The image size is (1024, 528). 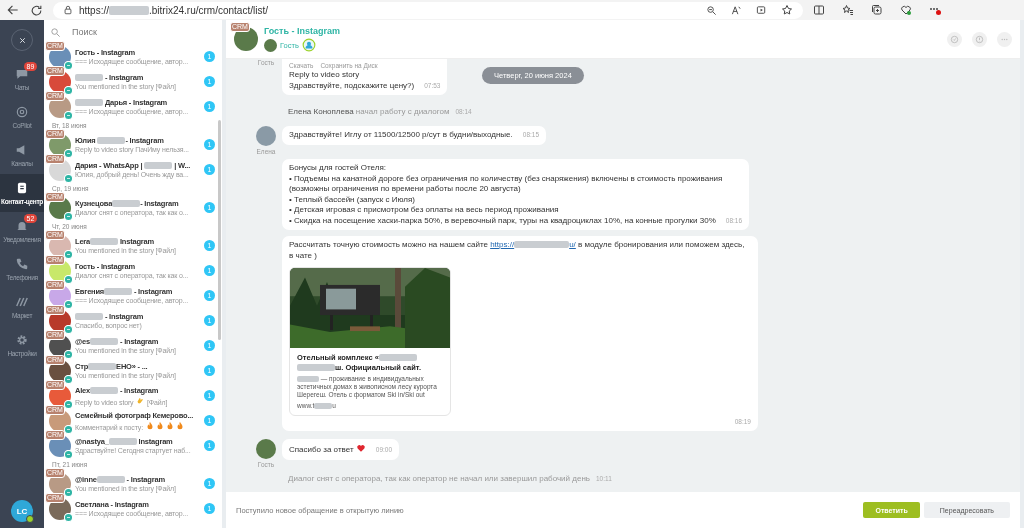 What do you see at coordinates (22, 302) in the screenshot?
I see `market-icon` at bounding box center [22, 302].